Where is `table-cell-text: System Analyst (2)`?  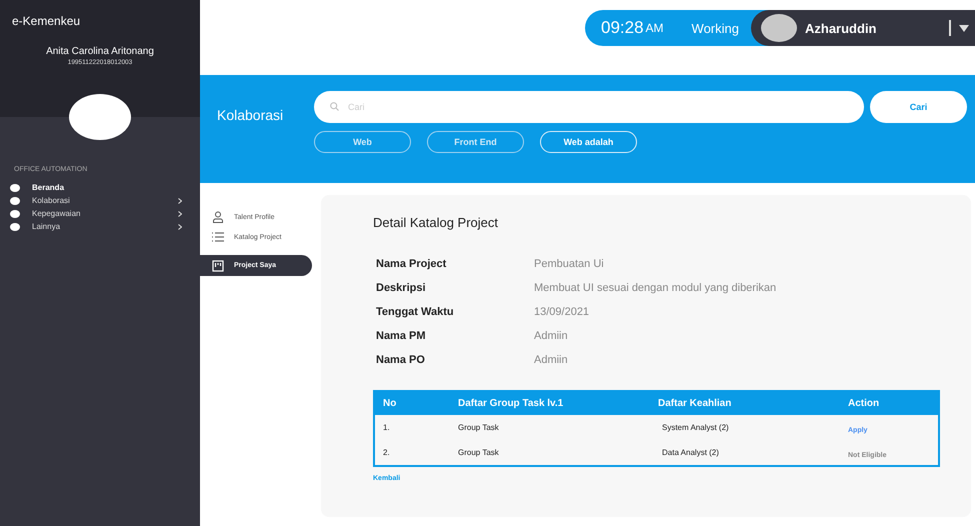 table-cell-text: System Analyst (2) is located at coordinates (696, 427).